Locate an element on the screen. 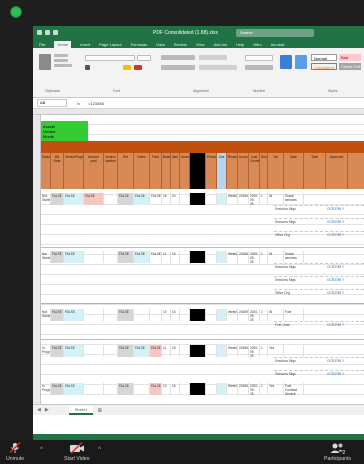 Image resolution: width=364 pixels, height=464 pixels. header-cell: Vendor/Payee is located at coordinates (74, 171).